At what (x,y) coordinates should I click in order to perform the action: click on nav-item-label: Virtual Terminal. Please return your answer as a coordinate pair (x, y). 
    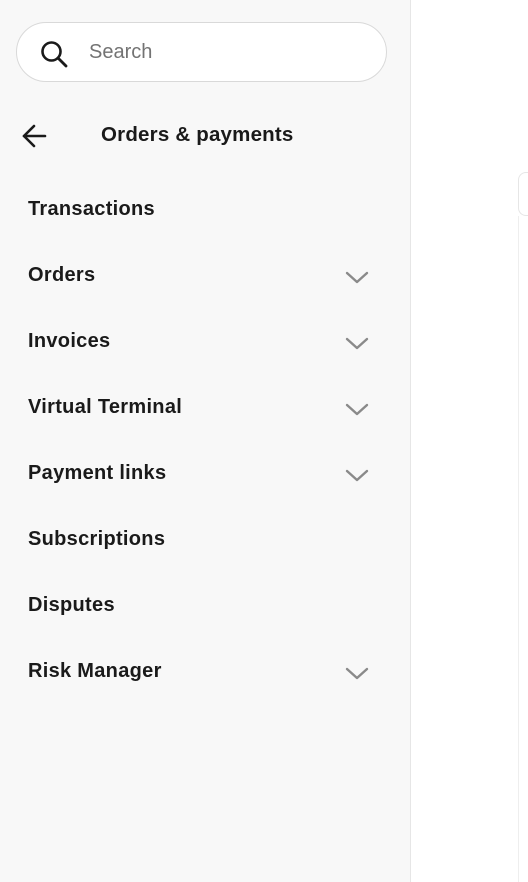
    Looking at the image, I should click on (105, 407).